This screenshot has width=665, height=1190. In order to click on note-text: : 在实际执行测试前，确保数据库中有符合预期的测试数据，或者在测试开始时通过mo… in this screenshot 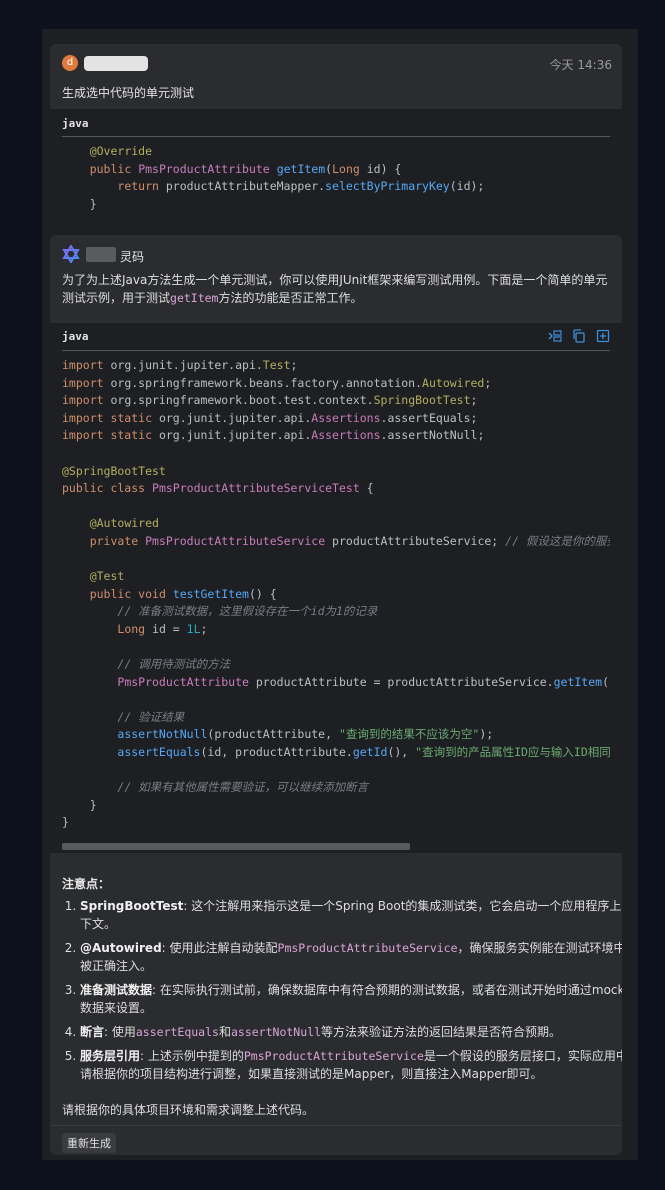, I will do `click(351, 999)`.